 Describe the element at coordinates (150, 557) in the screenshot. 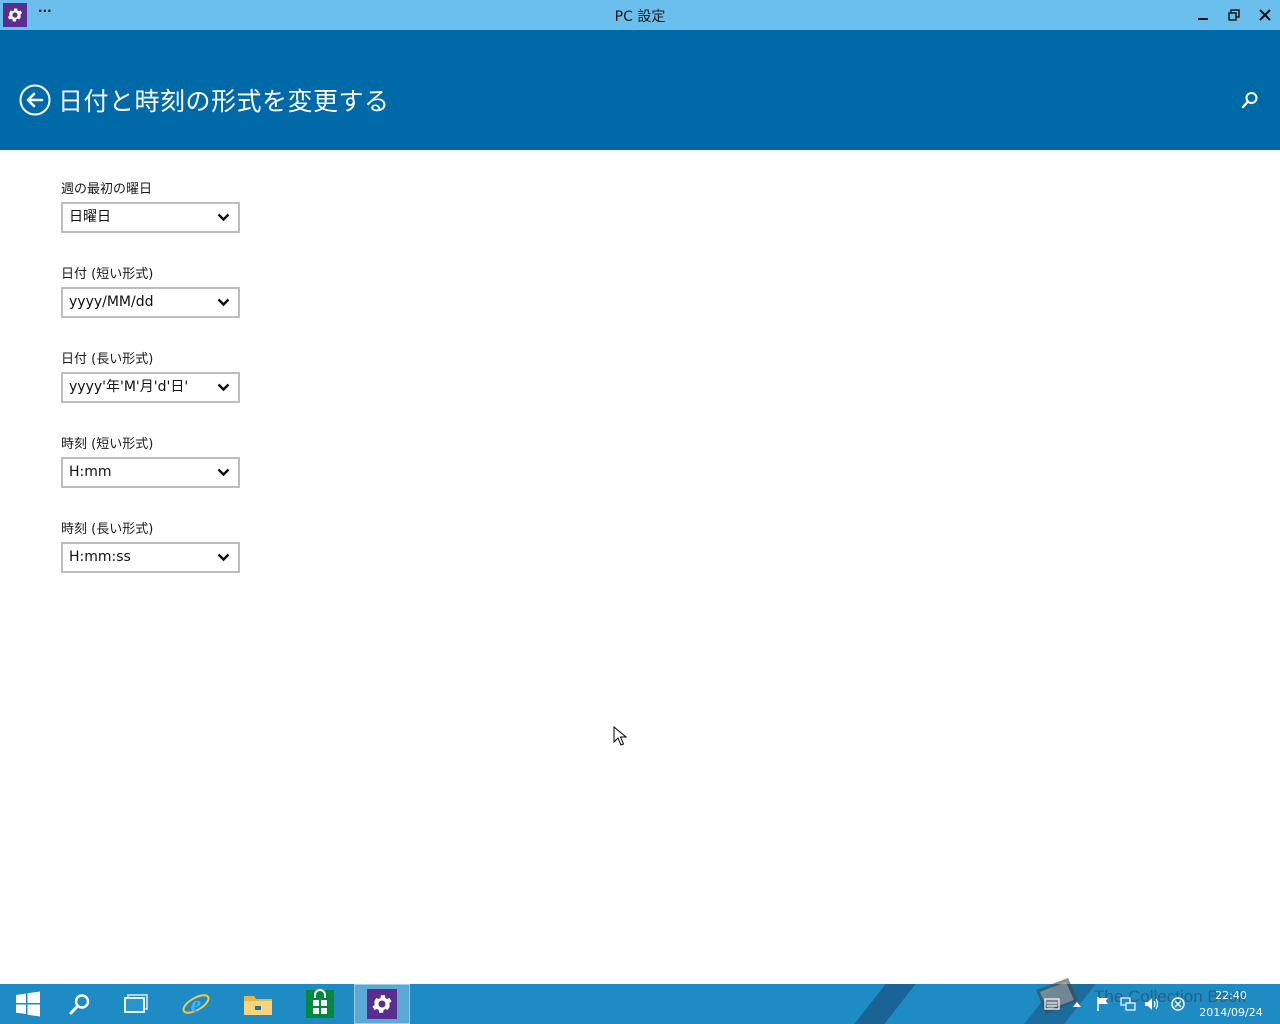

I see `long-time-dropdown: H:mm:ss` at that location.